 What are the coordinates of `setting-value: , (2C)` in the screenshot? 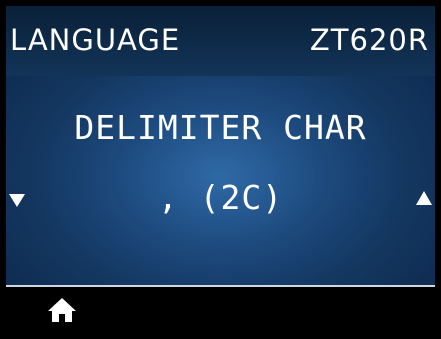 It's located at (220, 197).